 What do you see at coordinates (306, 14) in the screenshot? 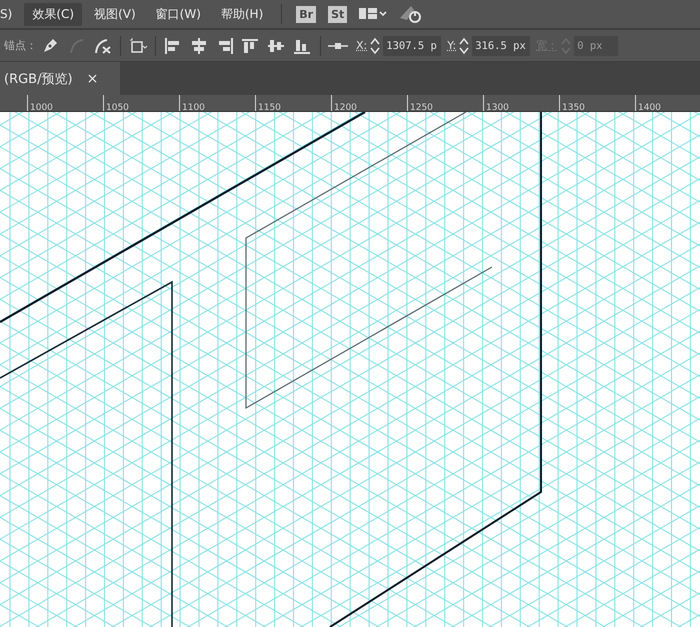
I see `app-launcher-button: Br` at bounding box center [306, 14].